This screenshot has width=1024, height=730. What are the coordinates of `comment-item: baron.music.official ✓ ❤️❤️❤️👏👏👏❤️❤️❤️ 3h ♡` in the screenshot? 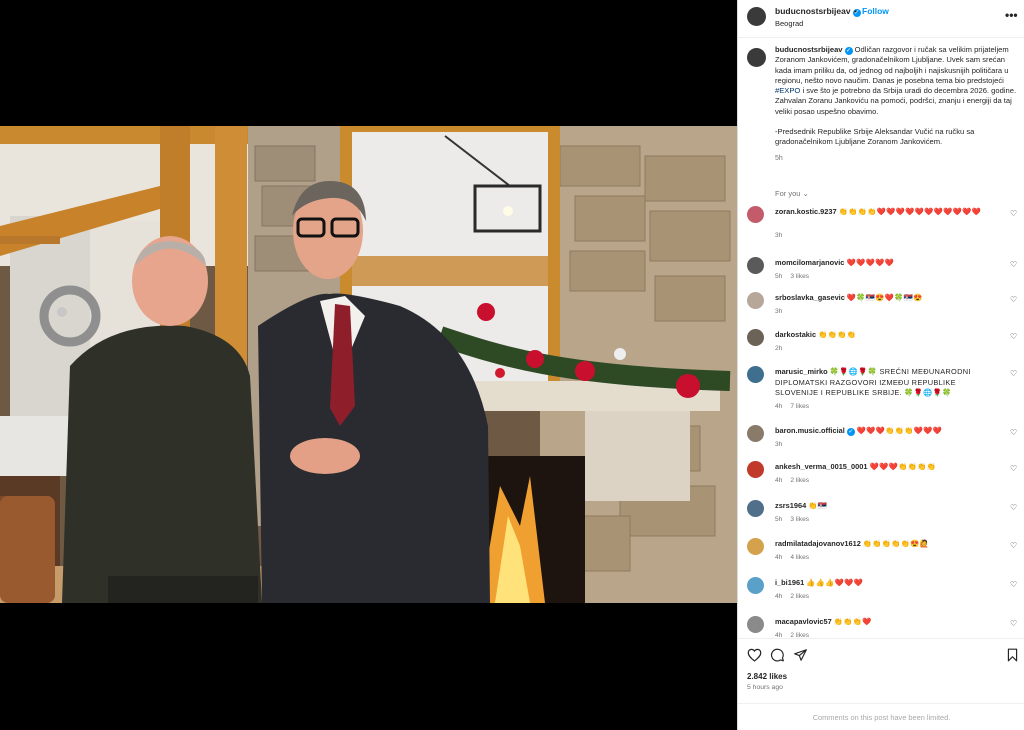 It's located at (884, 443).